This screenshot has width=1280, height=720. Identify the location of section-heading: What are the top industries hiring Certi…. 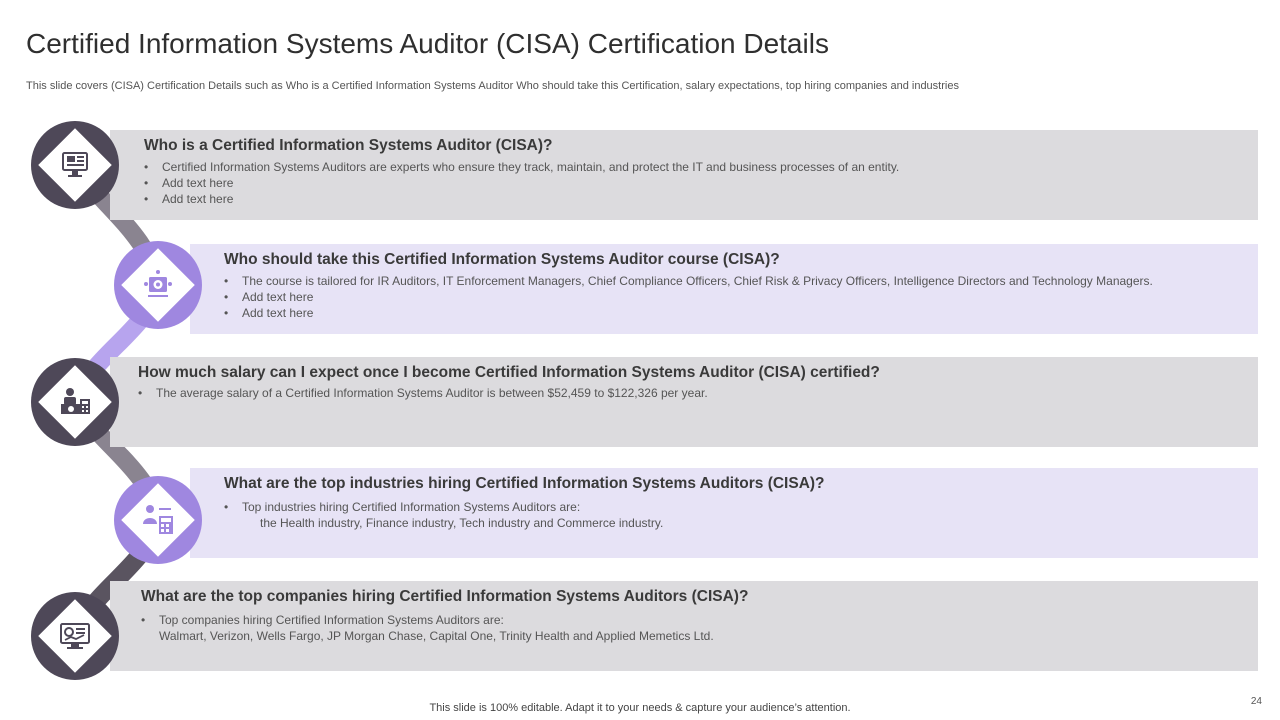
(524, 483).